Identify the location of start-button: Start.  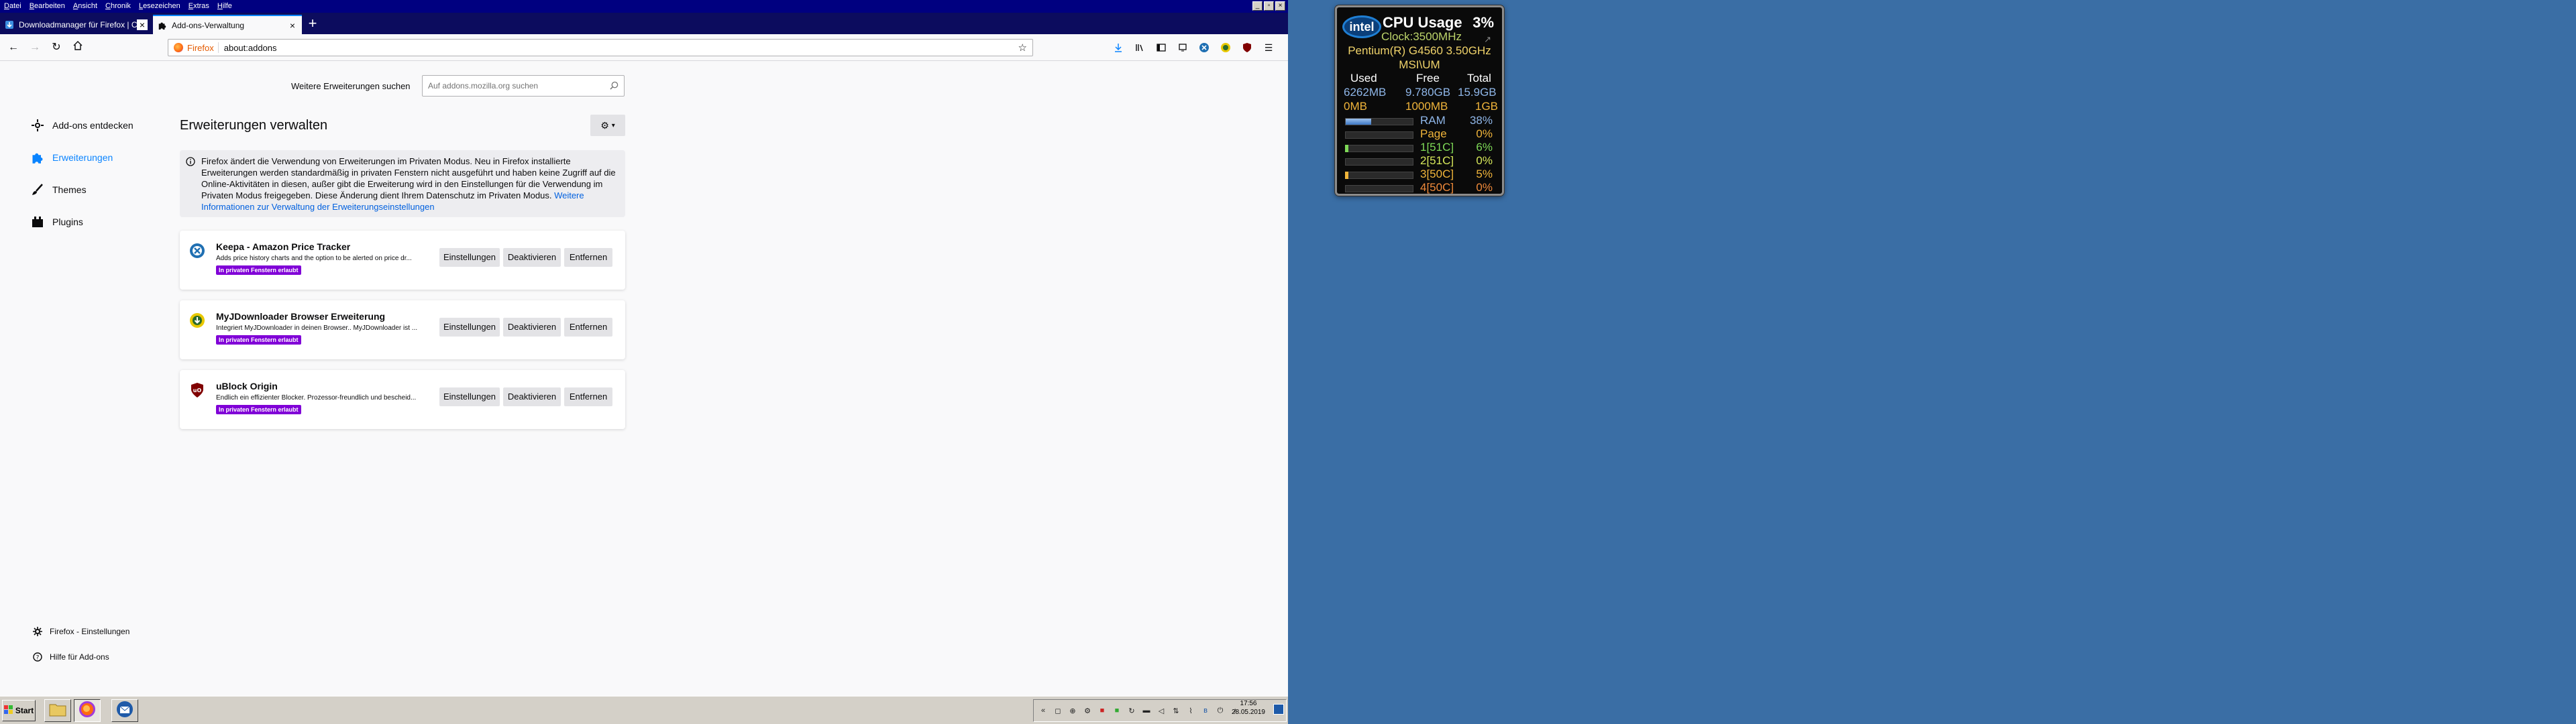
(19, 710).